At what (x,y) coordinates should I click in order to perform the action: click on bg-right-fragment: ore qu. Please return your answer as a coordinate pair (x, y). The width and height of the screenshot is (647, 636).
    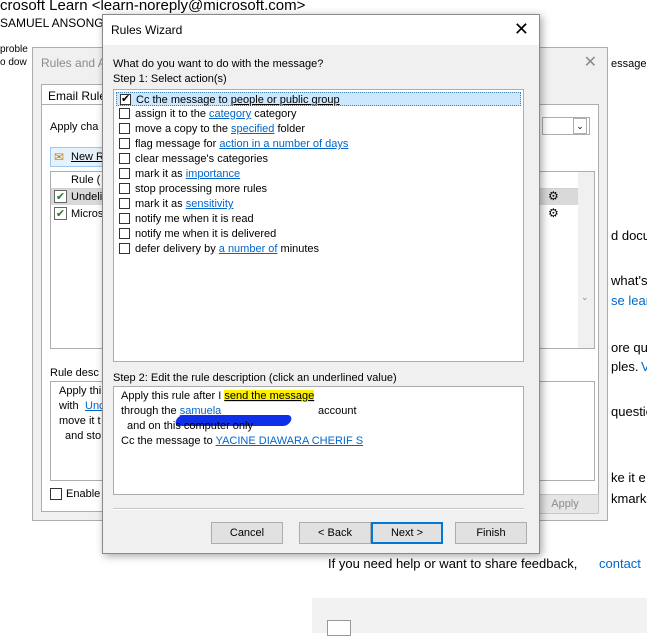
    Looking at the image, I should click on (629, 347).